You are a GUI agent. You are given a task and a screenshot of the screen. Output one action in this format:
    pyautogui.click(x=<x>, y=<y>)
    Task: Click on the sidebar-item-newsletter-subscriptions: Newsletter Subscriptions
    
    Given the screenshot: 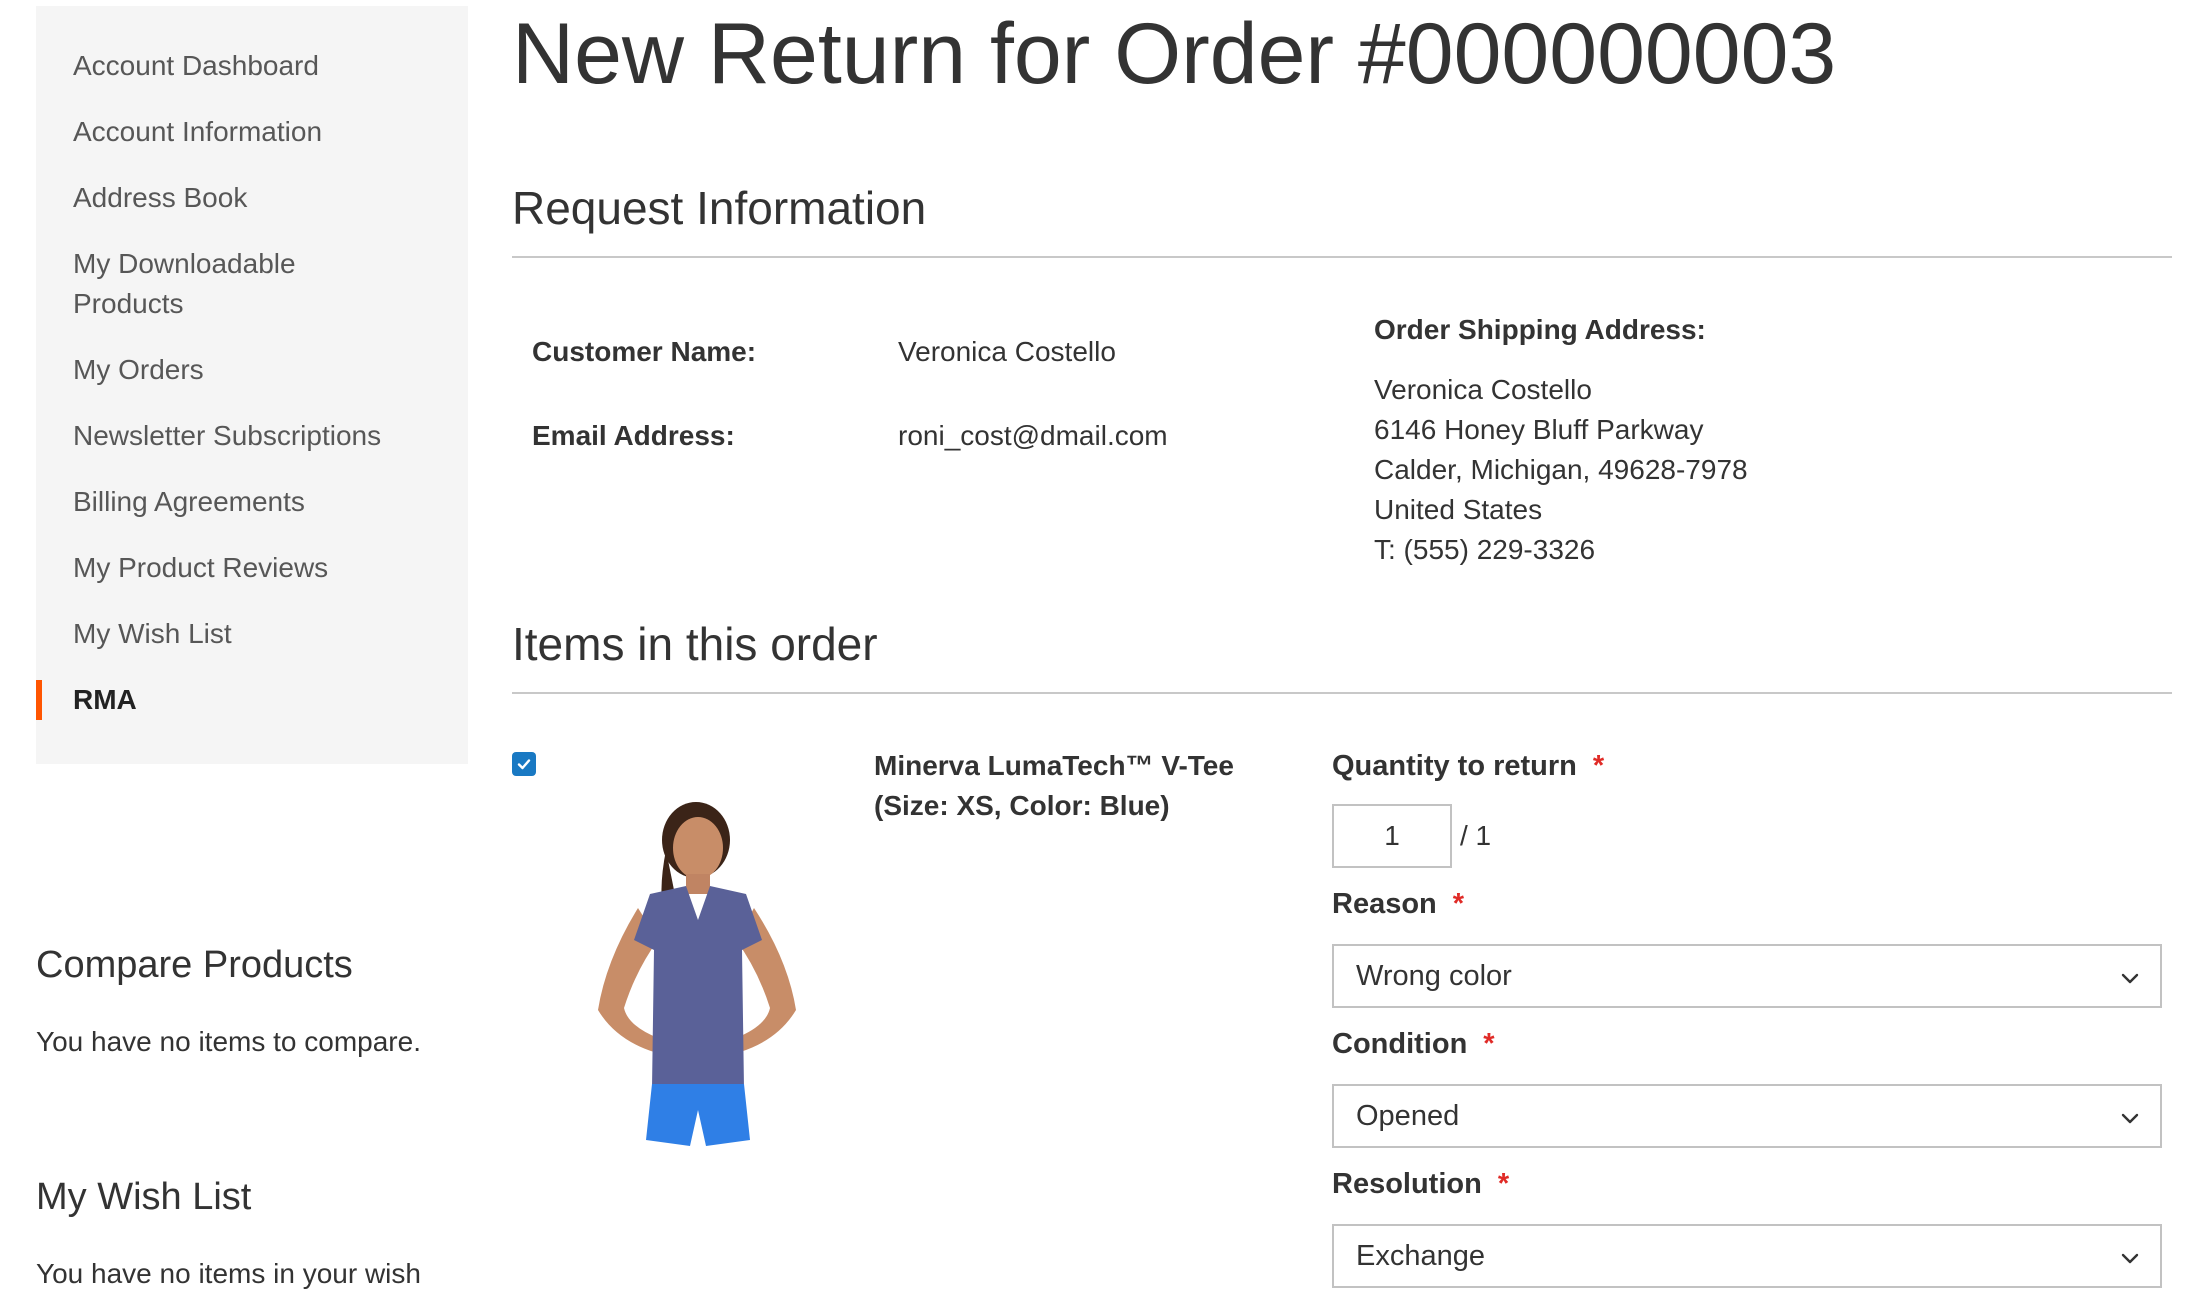 What is the action you would take?
    pyautogui.click(x=252, y=436)
    